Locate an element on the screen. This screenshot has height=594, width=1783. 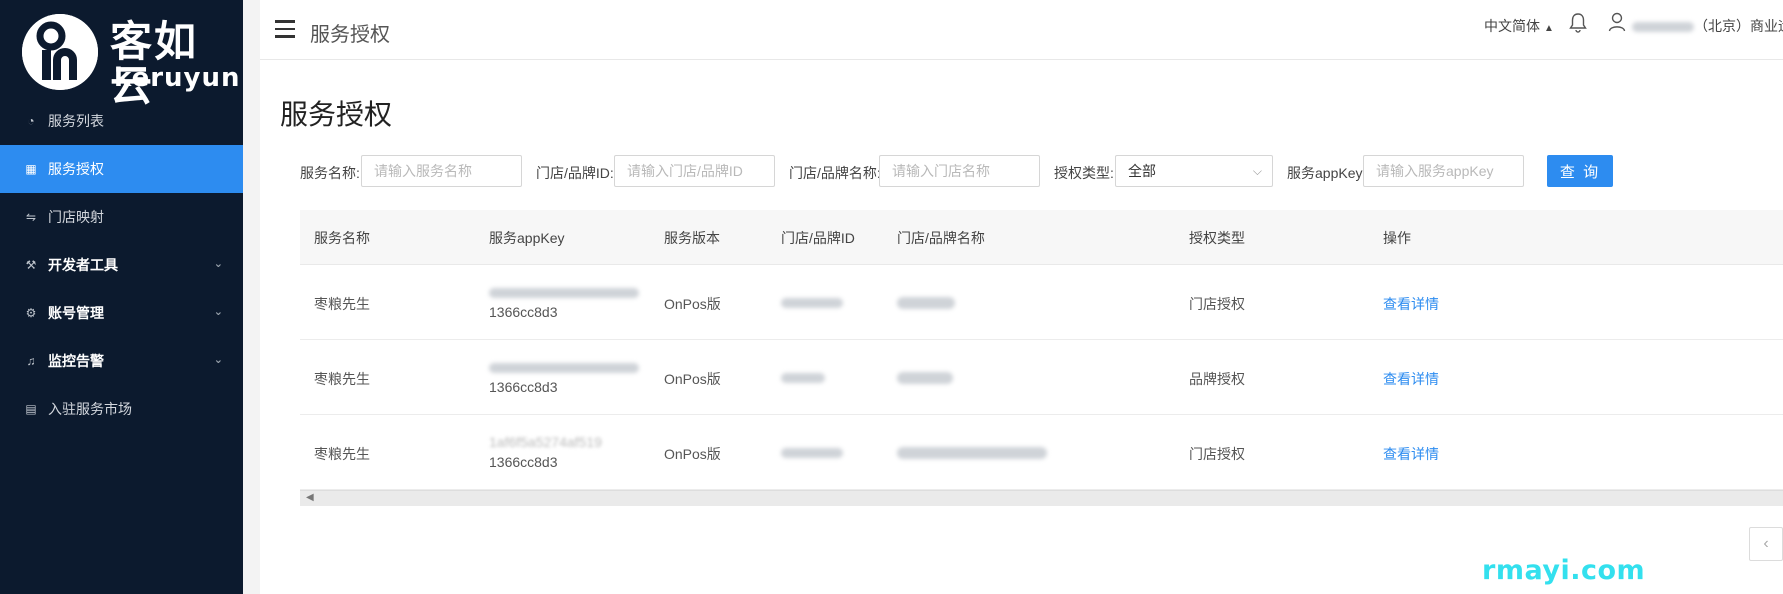
user-company-suffix: （北京）商业运 is located at coordinates (1738, 26).